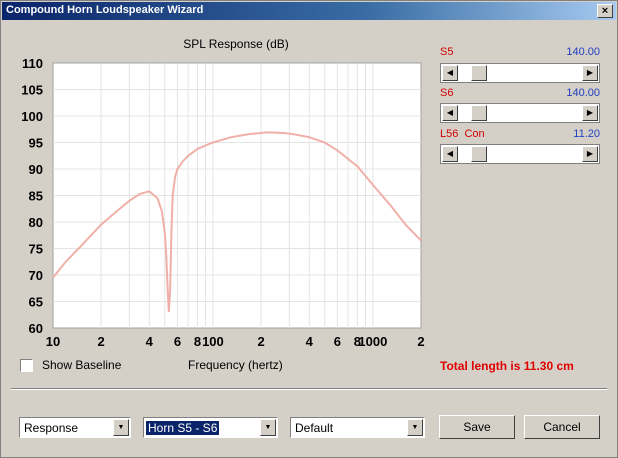  What do you see at coordinates (357, 427) in the screenshot?
I see `preset-select: Default ▼` at bounding box center [357, 427].